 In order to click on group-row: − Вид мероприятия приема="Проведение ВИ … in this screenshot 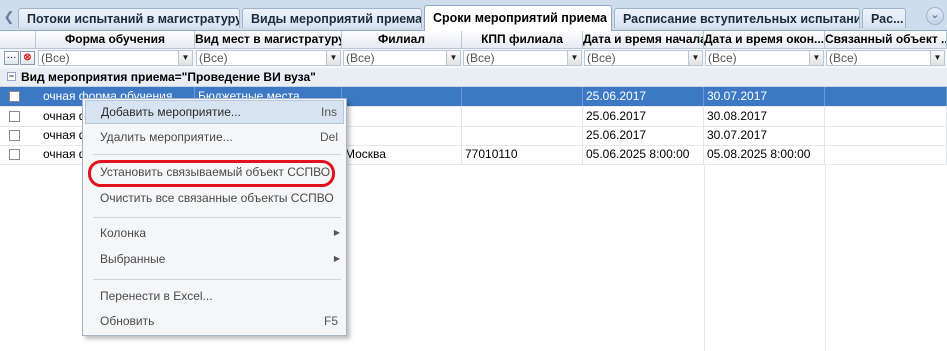, I will do `click(473, 77)`.